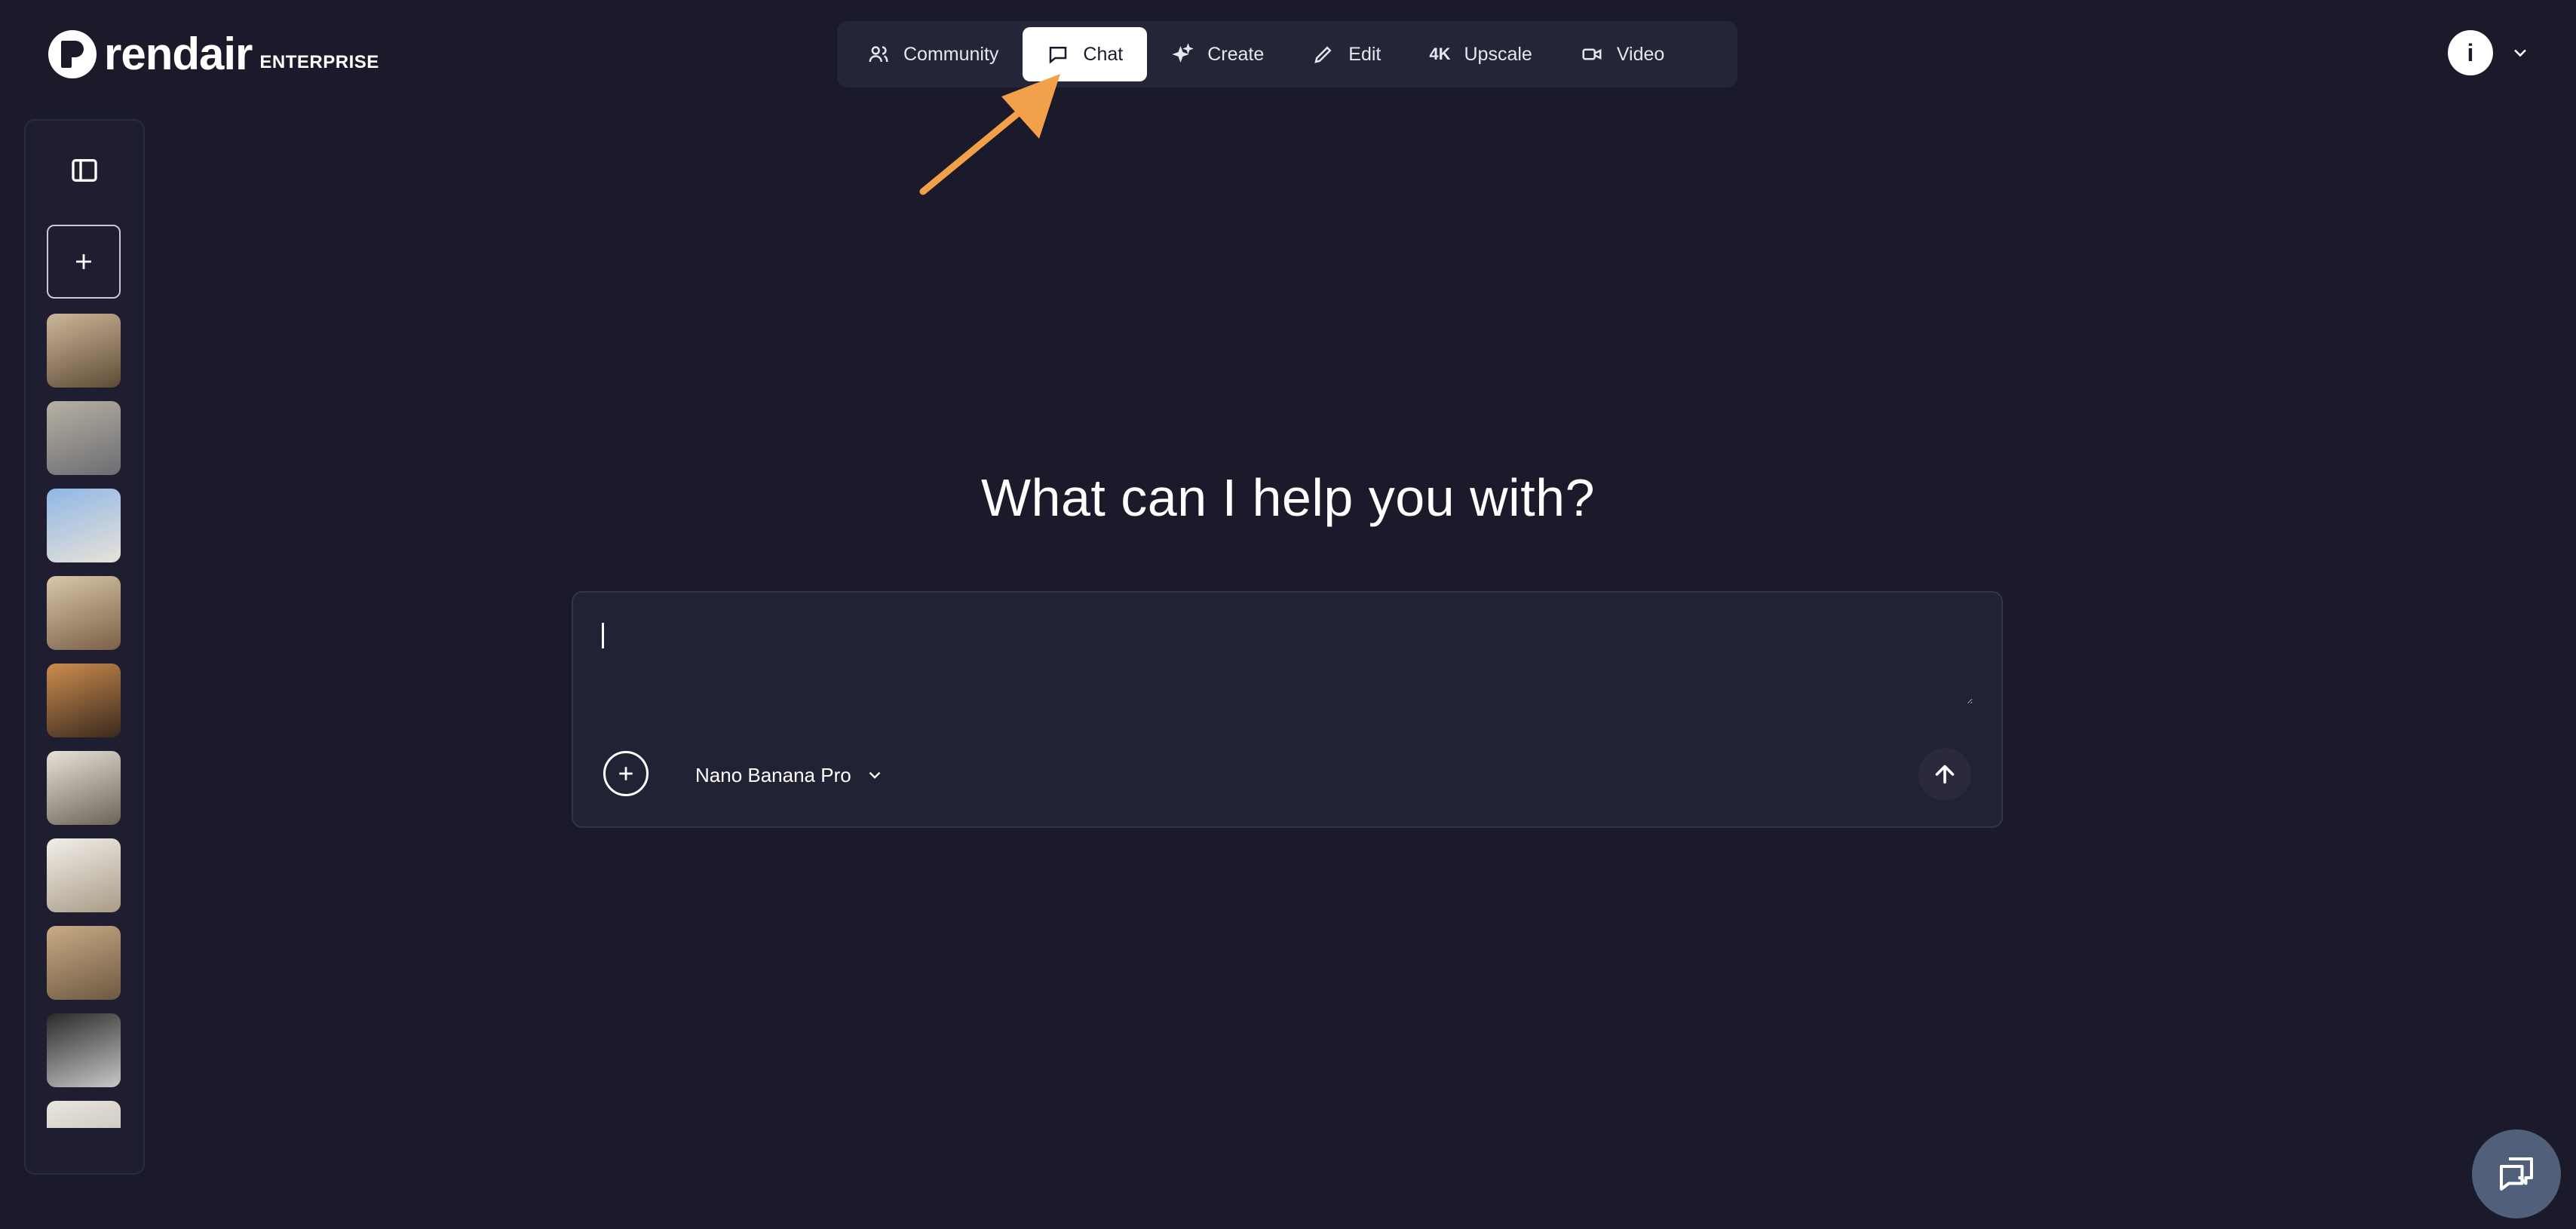 This screenshot has height=1229, width=2576. Describe the element at coordinates (1440, 54) in the screenshot. I see `4k-icon: 4K` at that location.